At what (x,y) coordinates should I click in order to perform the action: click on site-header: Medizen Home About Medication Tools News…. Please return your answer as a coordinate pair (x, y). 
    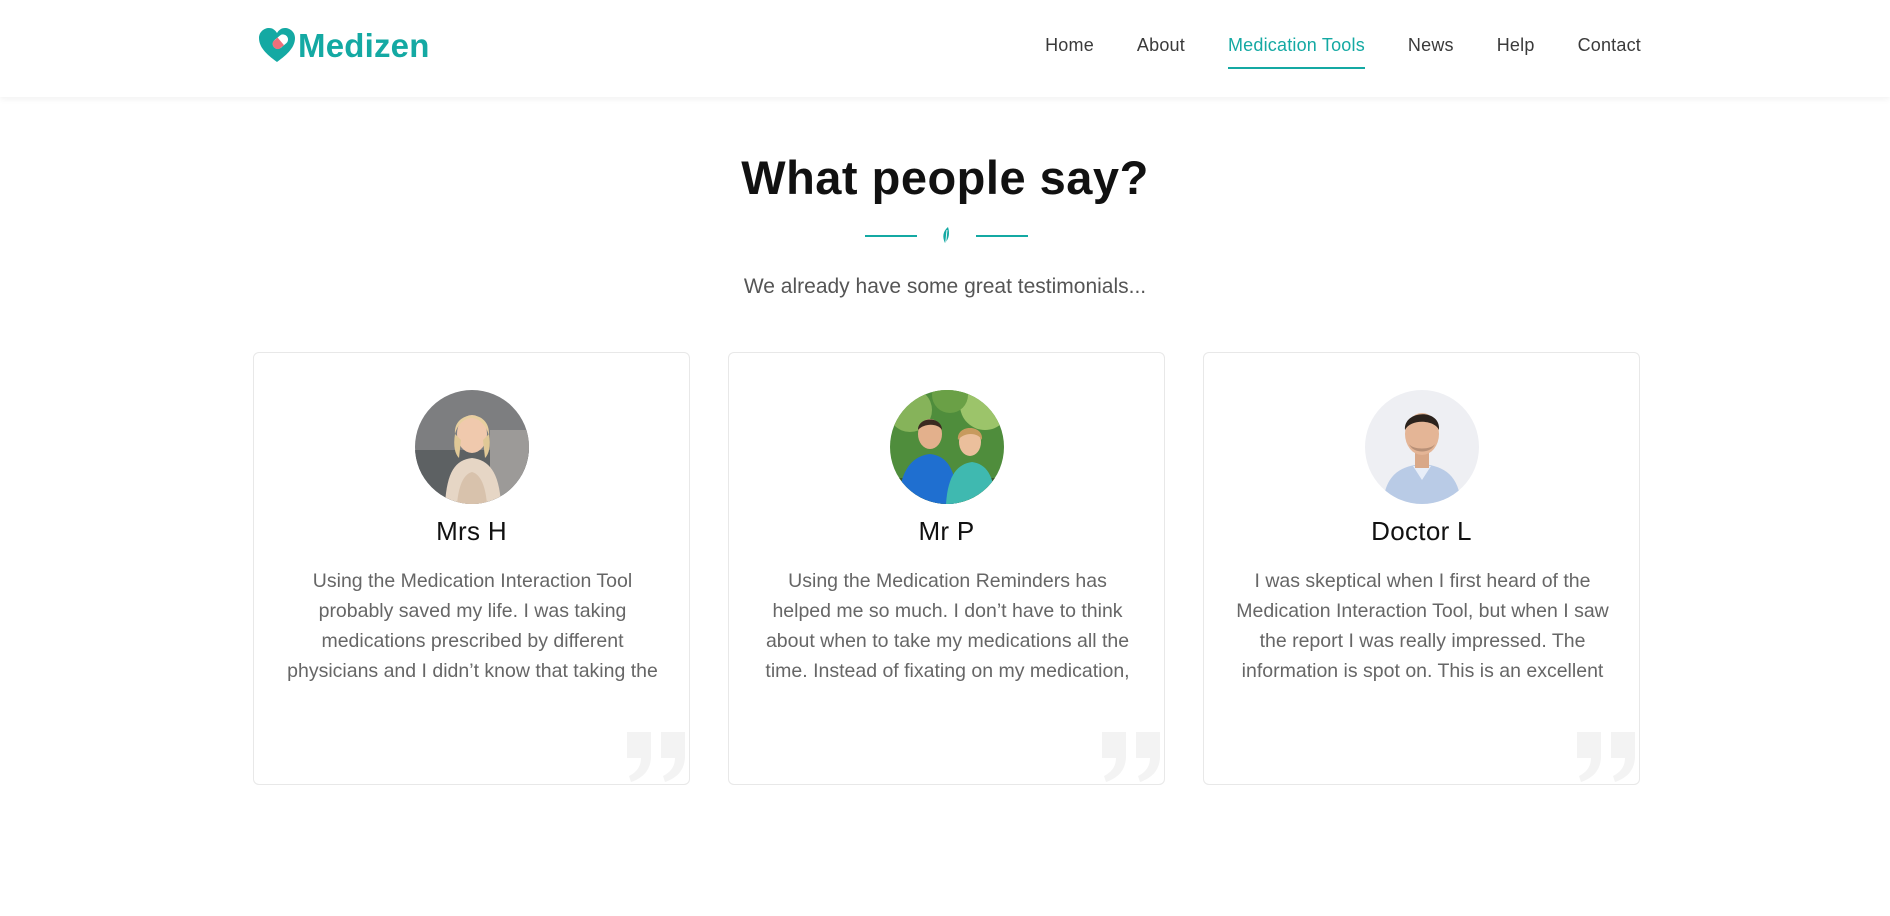
    Looking at the image, I should click on (945, 48).